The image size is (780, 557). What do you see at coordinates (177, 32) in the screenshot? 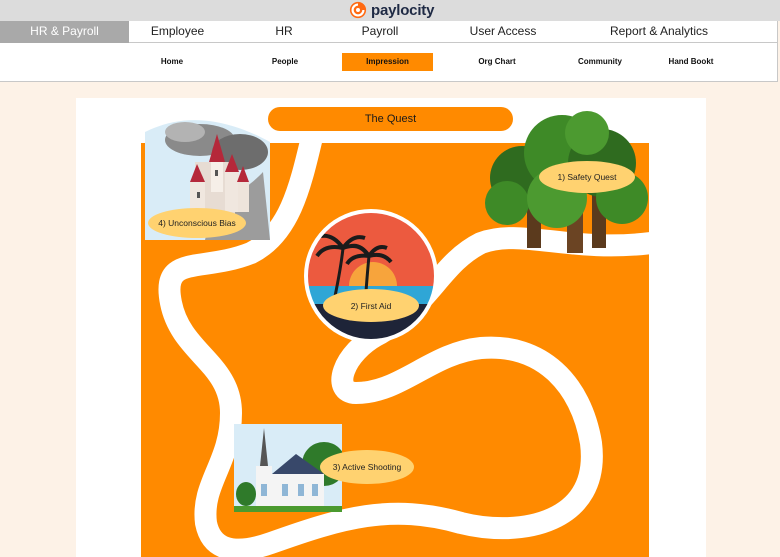
I see `main-nav-employee: Employee` at bounding box center [177, 32].